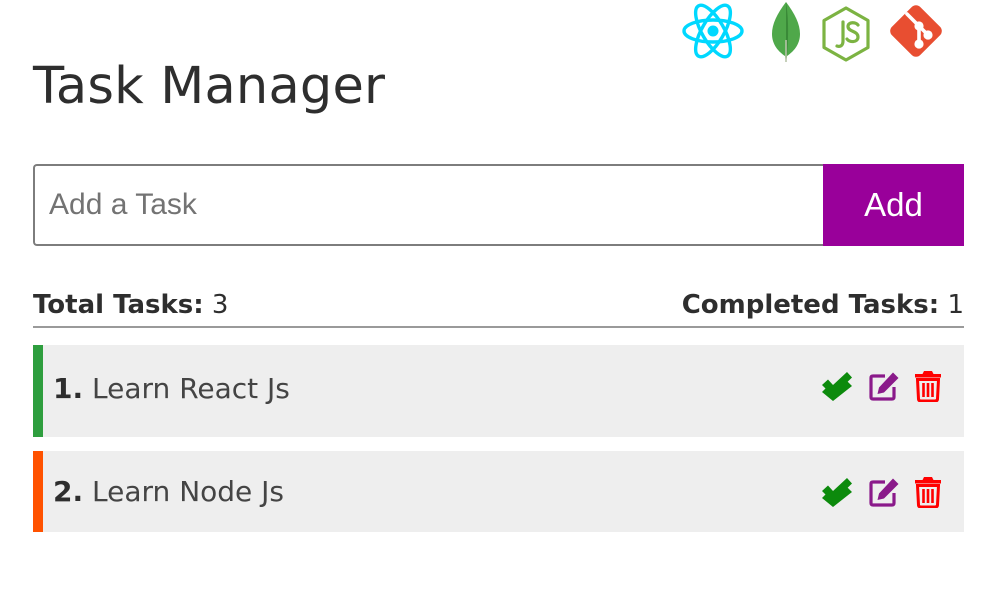 This screenshot has width=1004, height=591. I want to click on total-tasks-value: 3, so click(220, 305).